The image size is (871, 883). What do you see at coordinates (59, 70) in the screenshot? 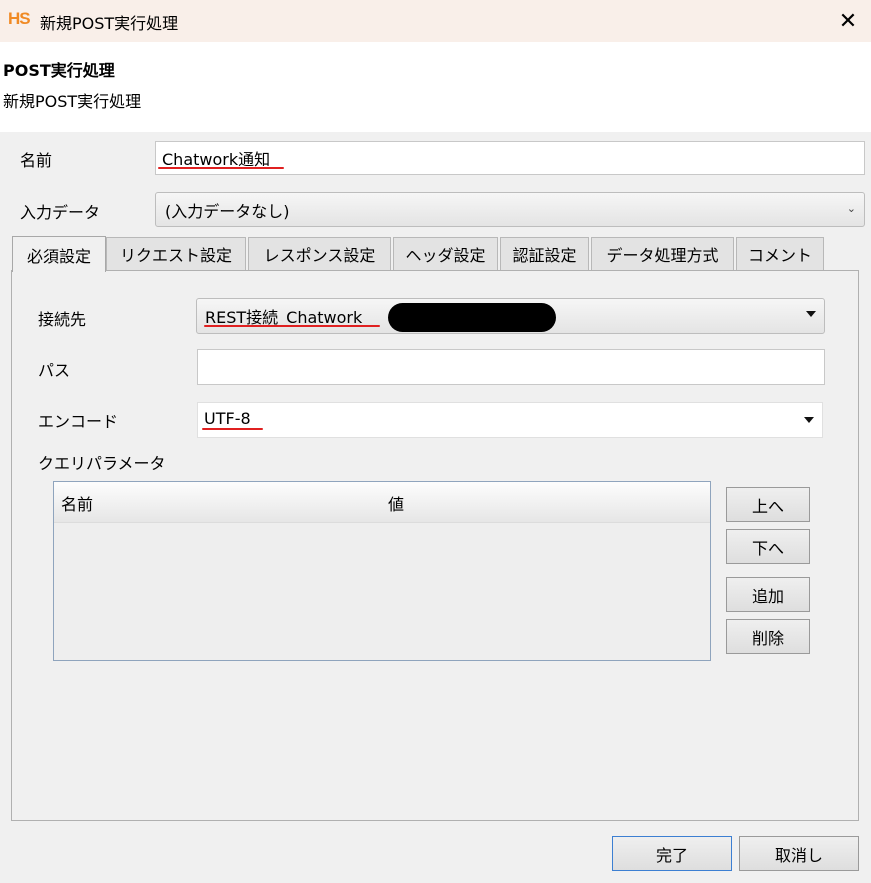
I see `dialog-heading: POST実行処理` at bounding box center [59, 70].